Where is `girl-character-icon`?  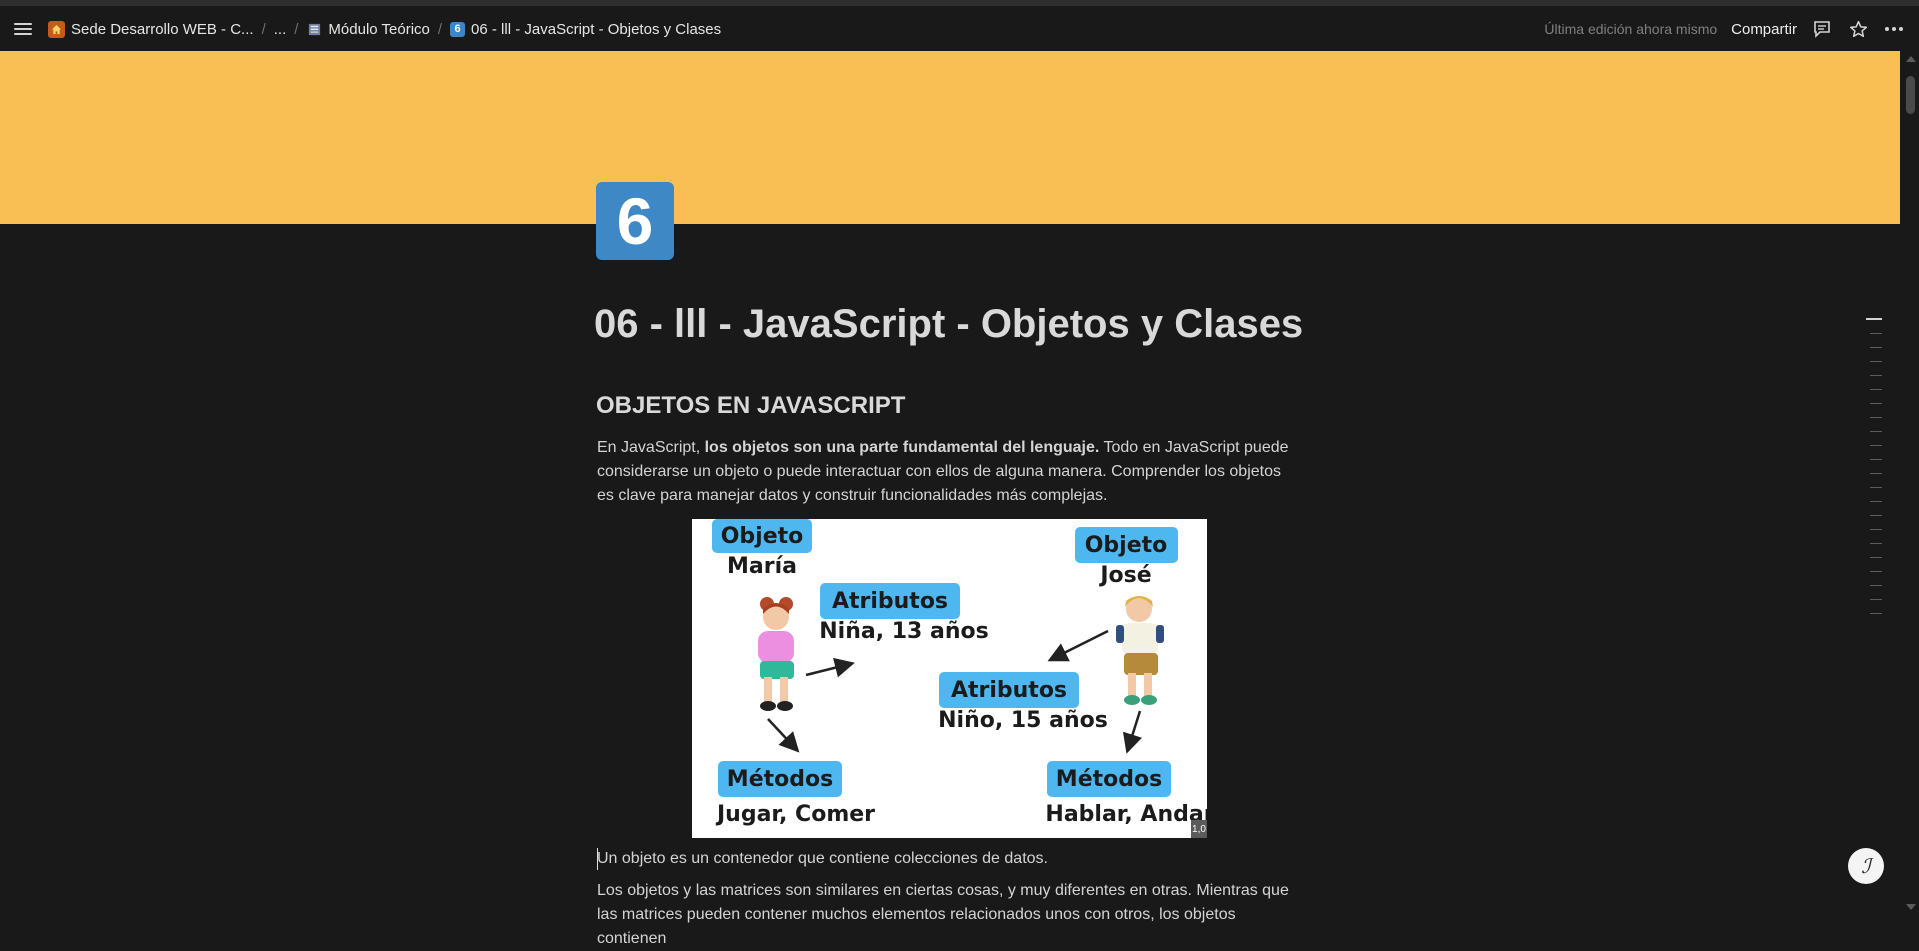 girl-character-icon is located at coordinates (776, 654).